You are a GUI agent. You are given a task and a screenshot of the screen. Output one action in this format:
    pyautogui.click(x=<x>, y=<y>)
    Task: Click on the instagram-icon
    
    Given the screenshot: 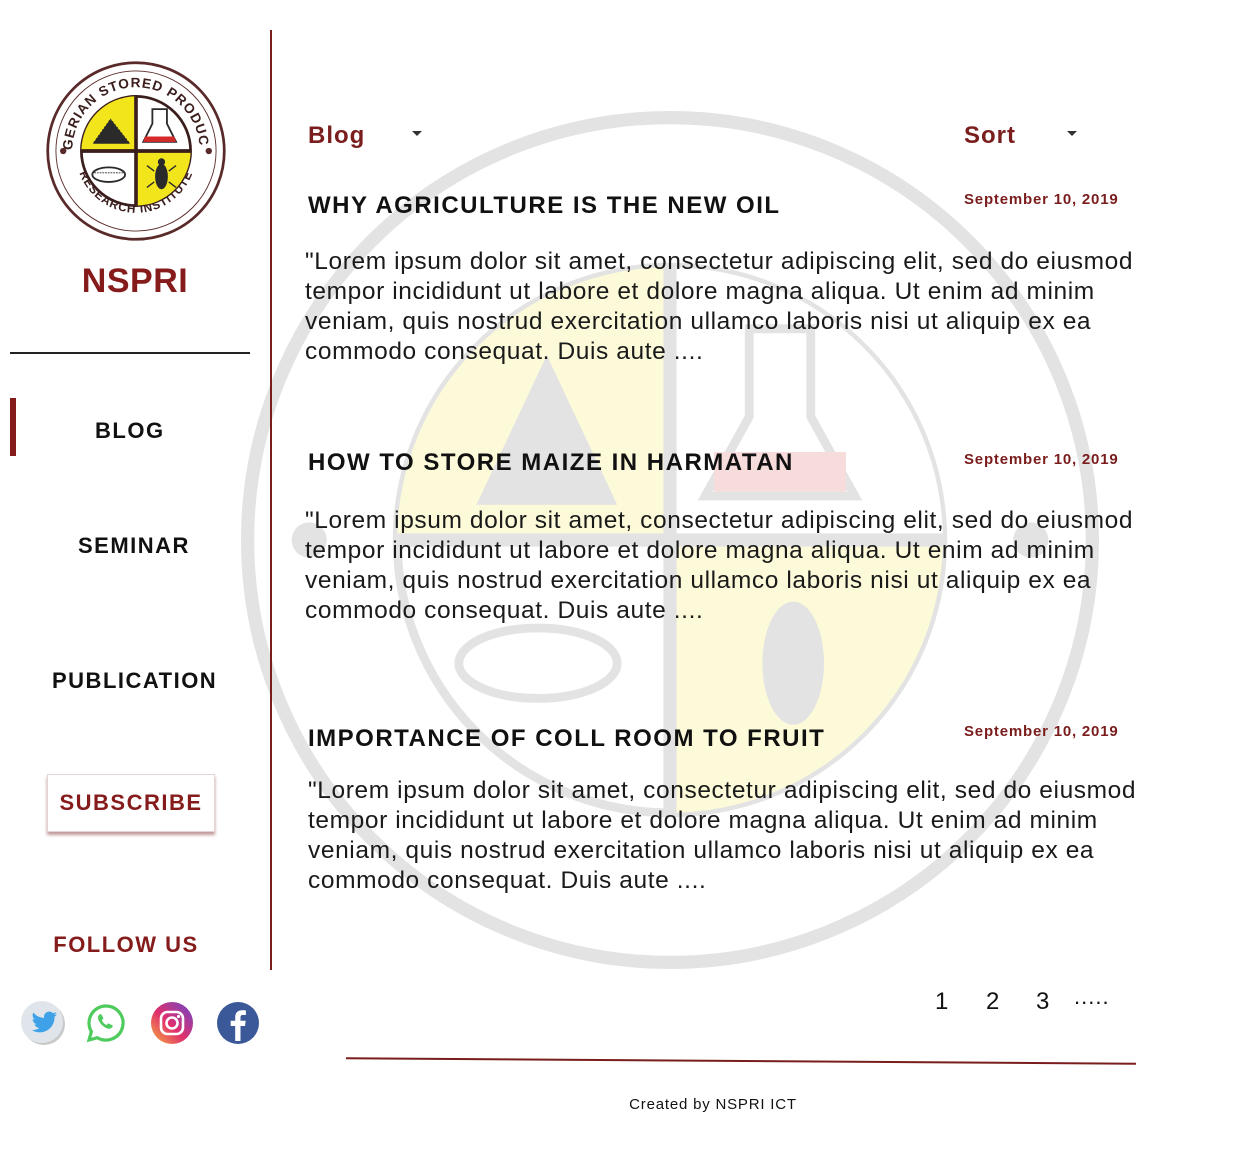 What is the action you would take?
    pyautogui.click(x=172, y=1023)
    